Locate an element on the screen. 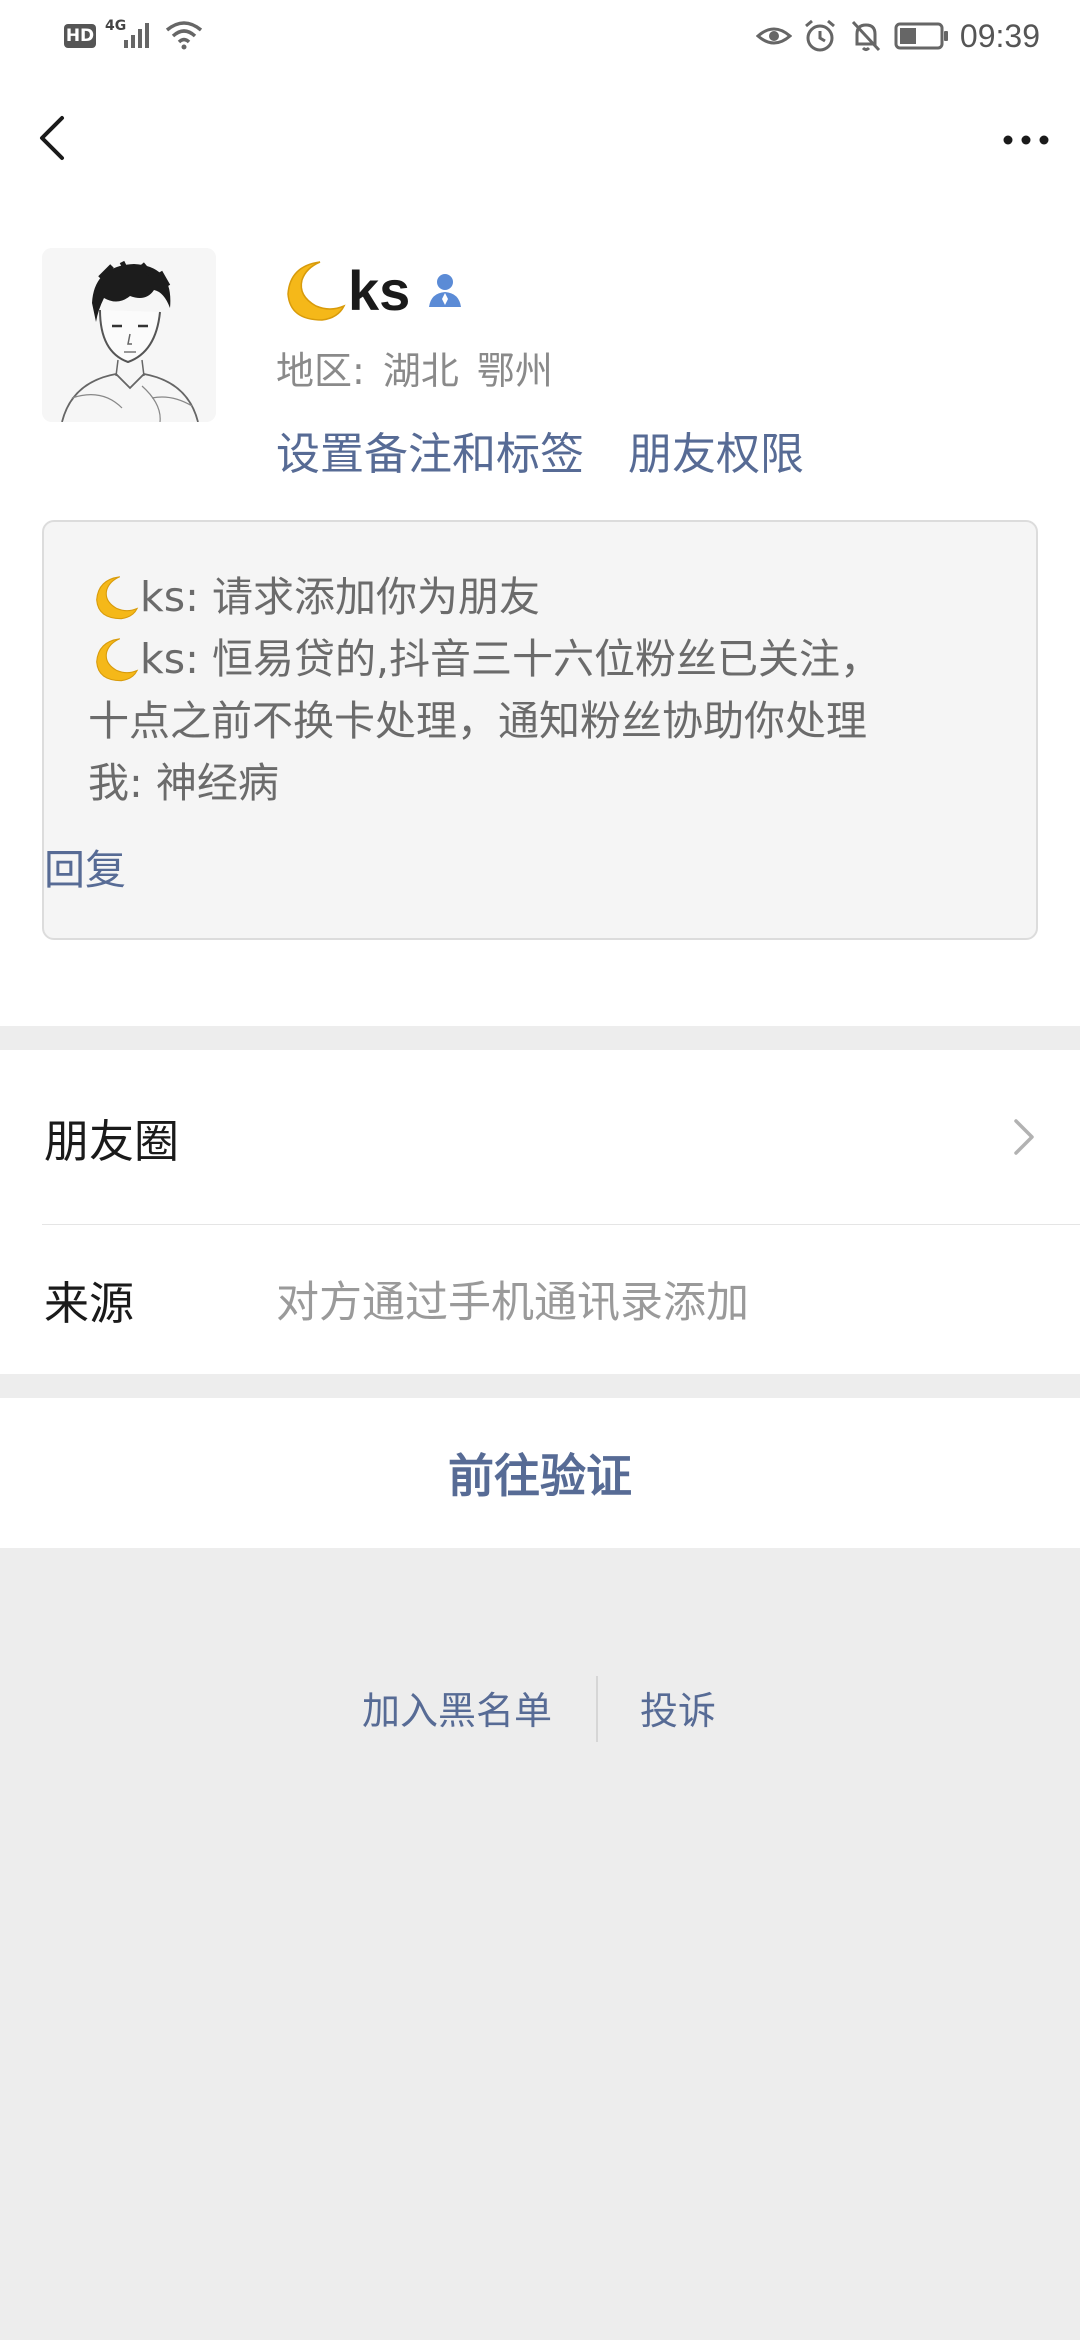  region-province: 湖北 is located at coordinates (420, 371).